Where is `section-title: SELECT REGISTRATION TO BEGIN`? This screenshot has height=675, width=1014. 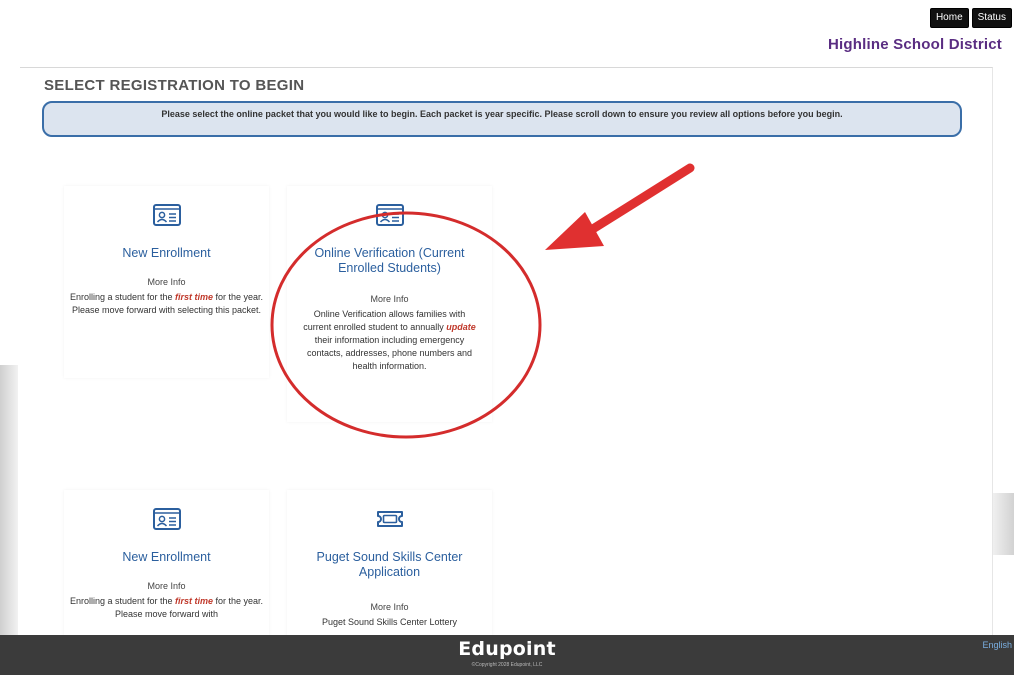 section-title: SELECT REGISTRATION TO BEGIN is located at coordinates (174, 85).